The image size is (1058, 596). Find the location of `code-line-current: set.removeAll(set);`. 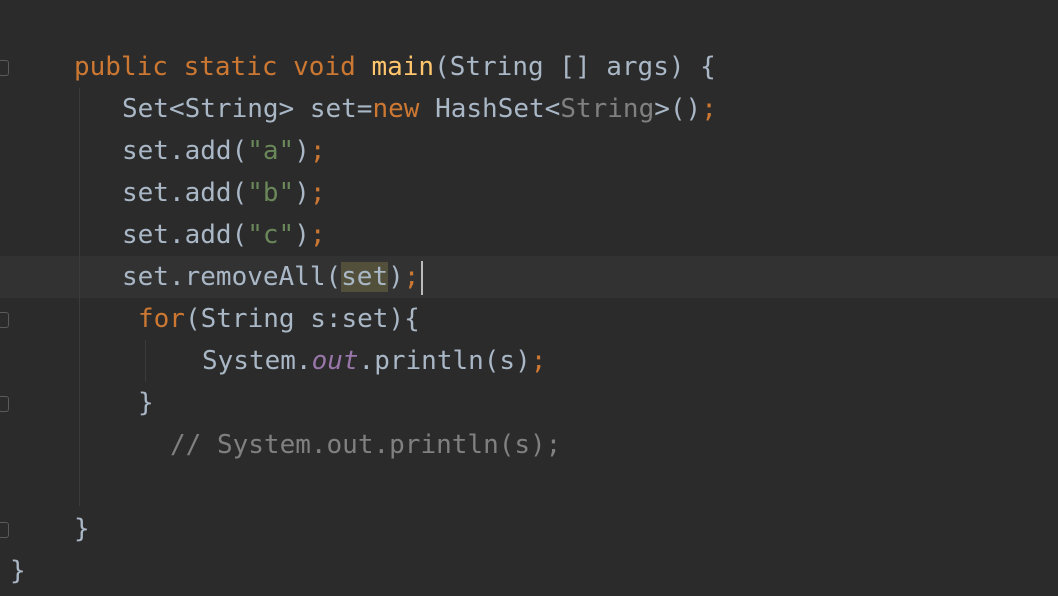

code-line-current: set.removeAll(set); is located at coordinates (273, 277).